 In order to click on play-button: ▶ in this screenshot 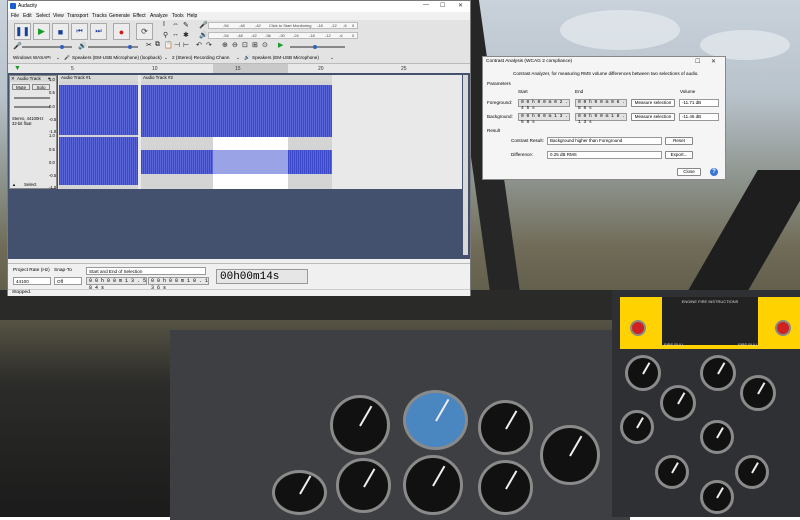, I will do `click(41, 31)`.